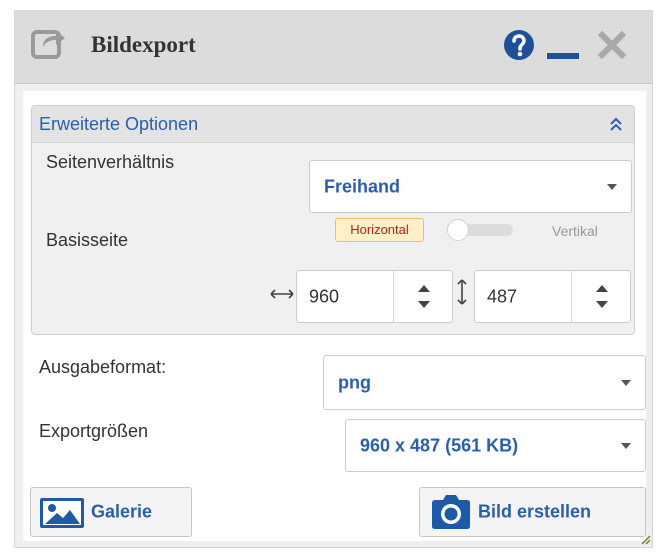 The image size is (660, 558). What do you see at coordinates (616, 124) in the screenshot?
I see `chevron-double-up-icon` at bounding box center [616, 124].